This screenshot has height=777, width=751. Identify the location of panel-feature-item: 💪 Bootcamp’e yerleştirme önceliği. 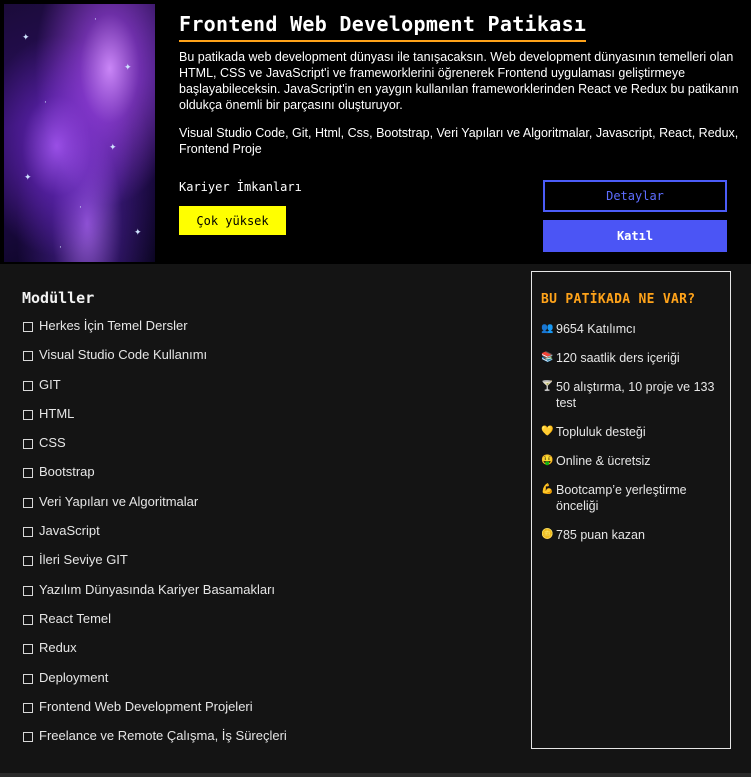
(632, 498).